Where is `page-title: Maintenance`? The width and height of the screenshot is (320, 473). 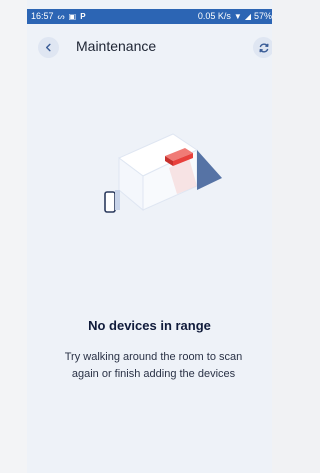 page-title: Maintenance is located at coordinates (116, 46).